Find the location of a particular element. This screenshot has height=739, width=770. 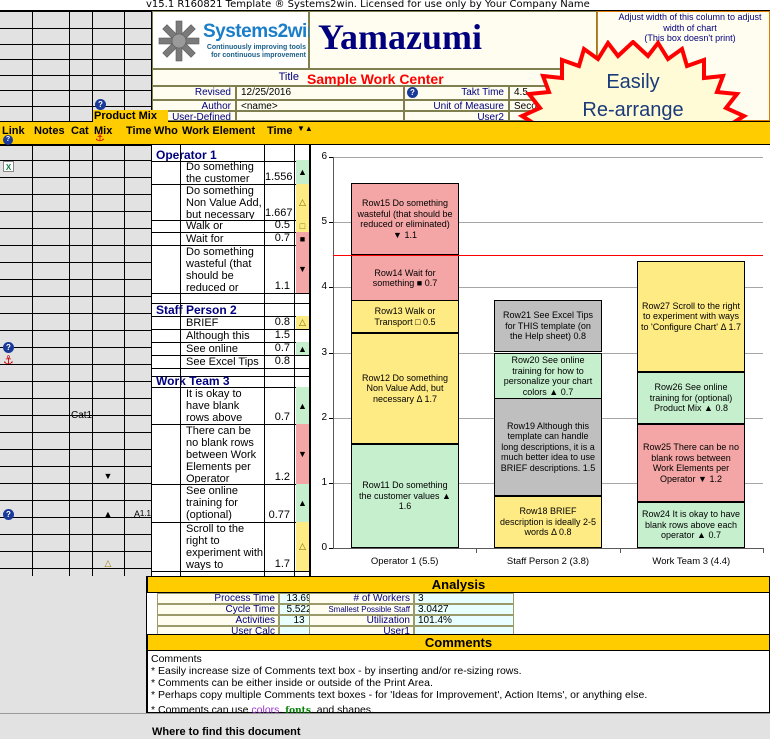

work-element-text: See online training f is located at coordinates (223, 348).